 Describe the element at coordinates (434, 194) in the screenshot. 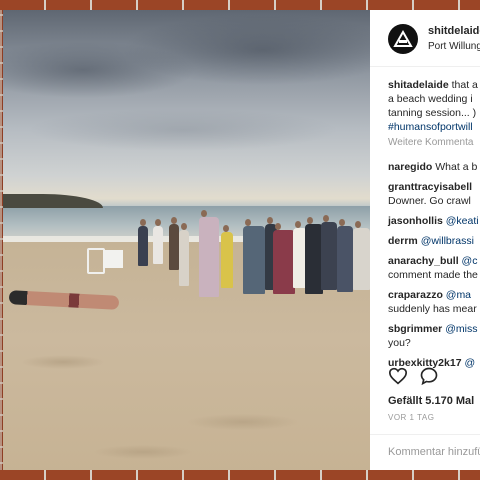

I see `comment: granttracyisabell Downer. Go crawl` at that location.